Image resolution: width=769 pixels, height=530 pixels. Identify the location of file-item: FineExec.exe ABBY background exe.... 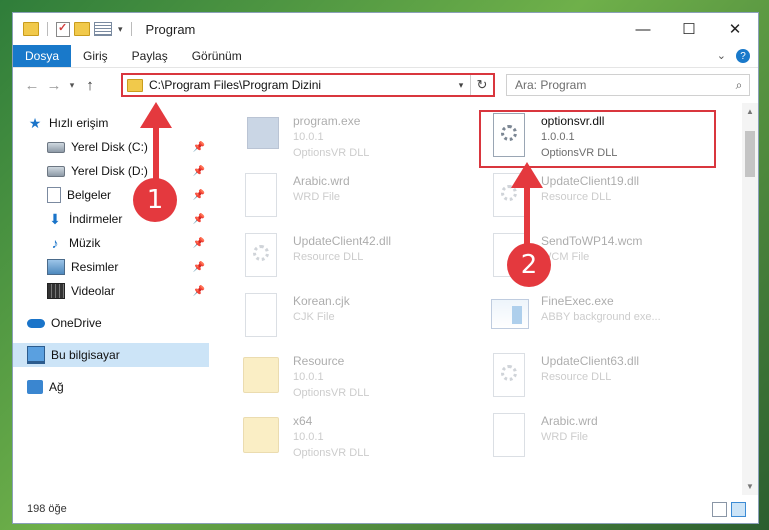
(605, 319).